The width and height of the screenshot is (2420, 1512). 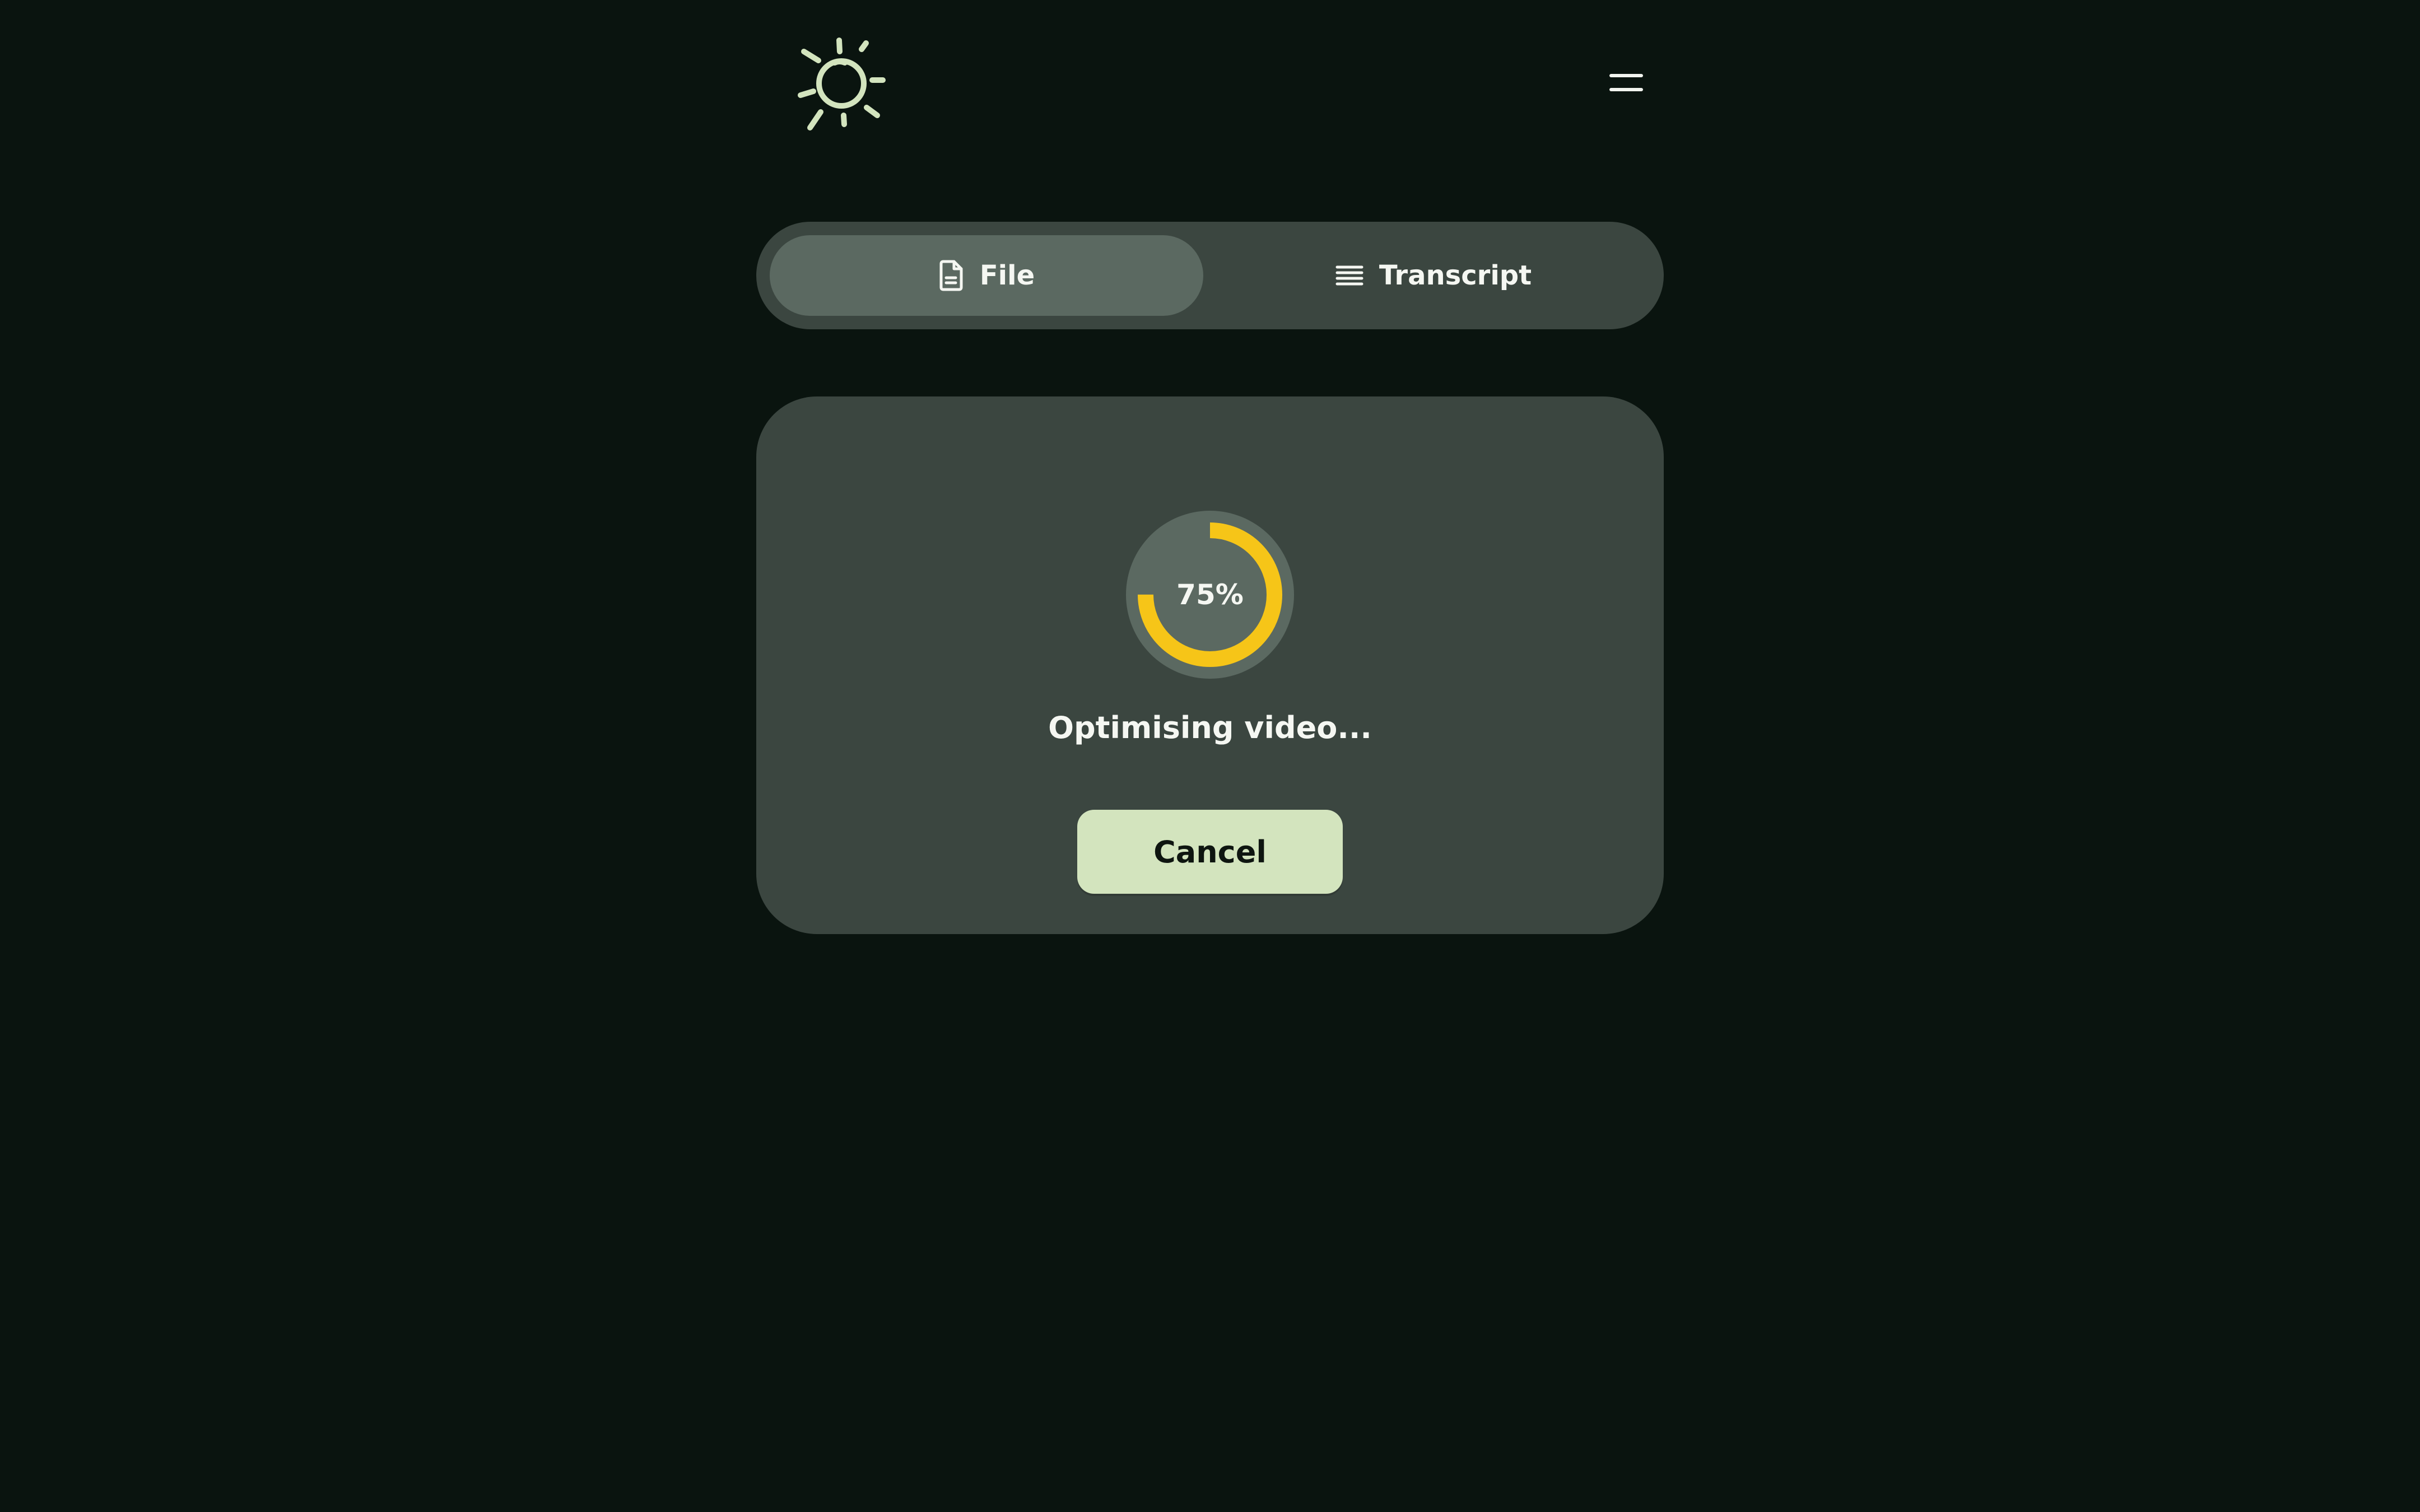 I want to click on tab-transcript: Transcript, so click(x=1433, y=276).